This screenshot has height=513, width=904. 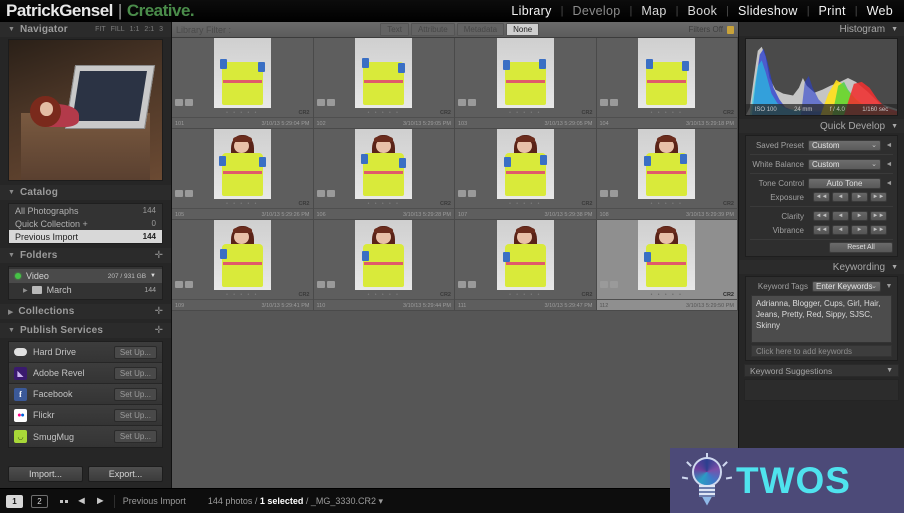 I want to click on clarity-step-big-down: ◄◄, so click(x=821, y=216).